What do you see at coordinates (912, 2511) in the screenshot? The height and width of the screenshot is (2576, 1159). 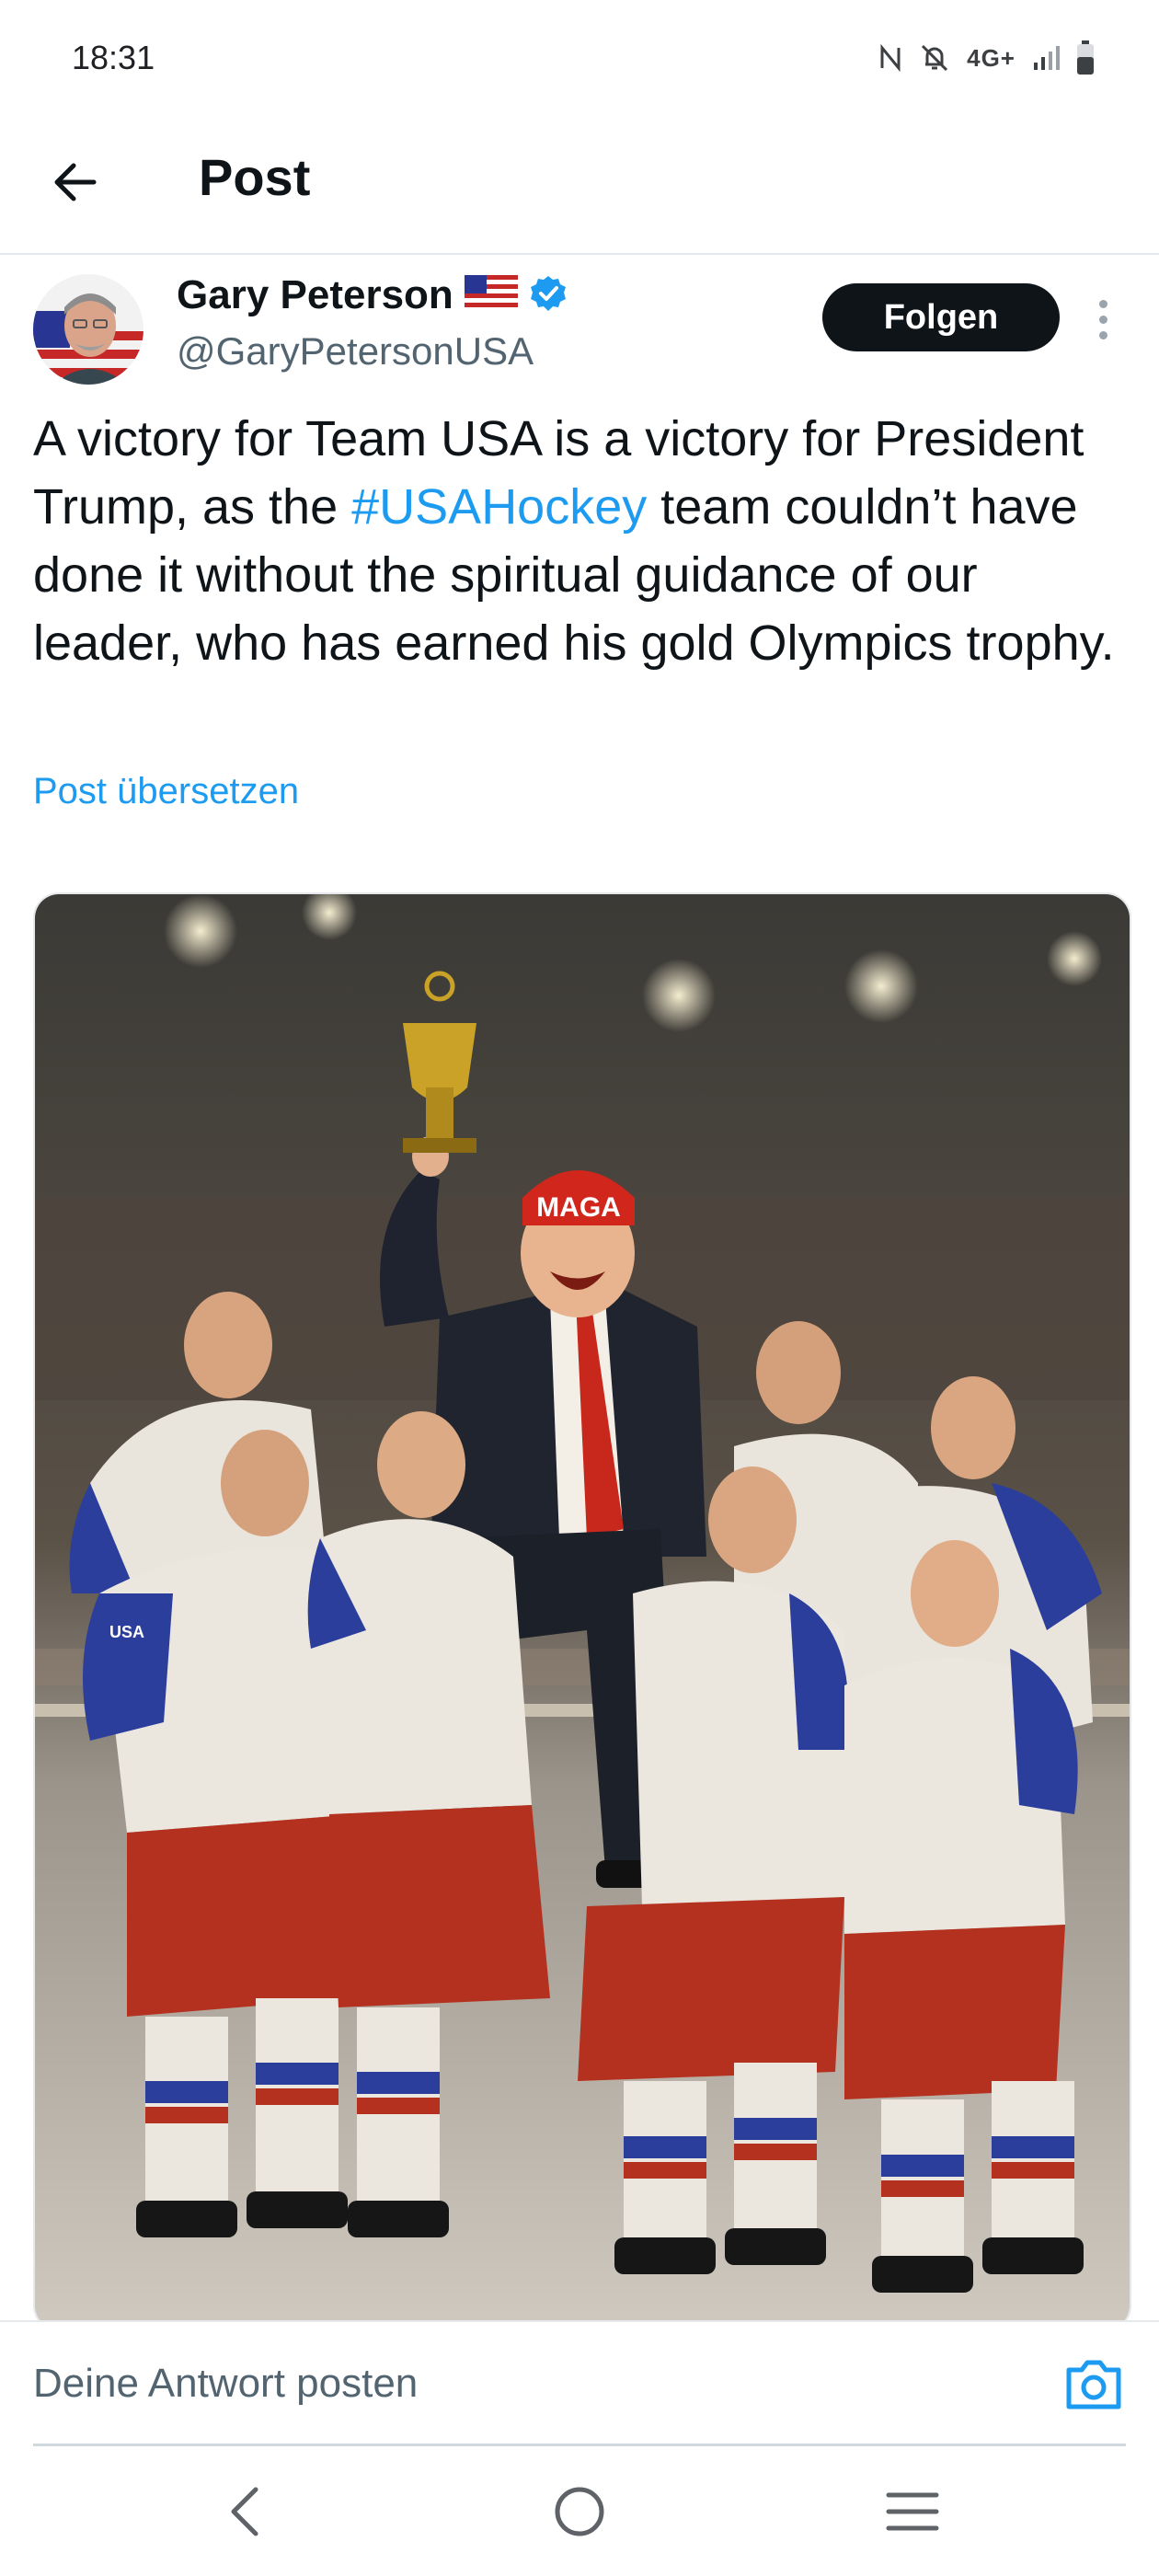 I see `nav-recents-icon` at bounding box center [912, 2511].